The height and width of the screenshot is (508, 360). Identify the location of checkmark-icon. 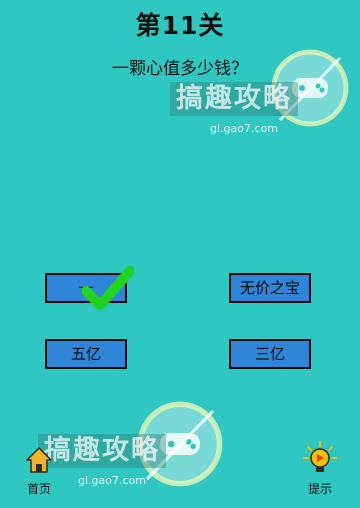
(108, 288).